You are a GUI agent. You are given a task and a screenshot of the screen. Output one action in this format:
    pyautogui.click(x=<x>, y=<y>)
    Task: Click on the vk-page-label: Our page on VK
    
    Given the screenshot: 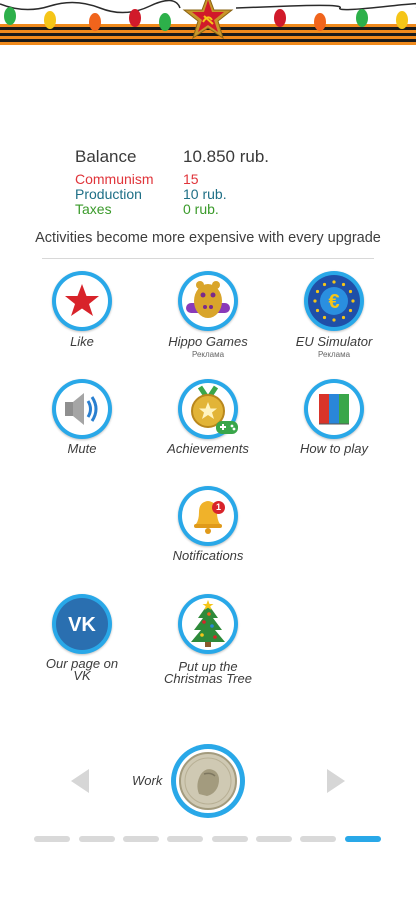 What is the action you would take?
    pyautogui.click(x=82, y=670)
    